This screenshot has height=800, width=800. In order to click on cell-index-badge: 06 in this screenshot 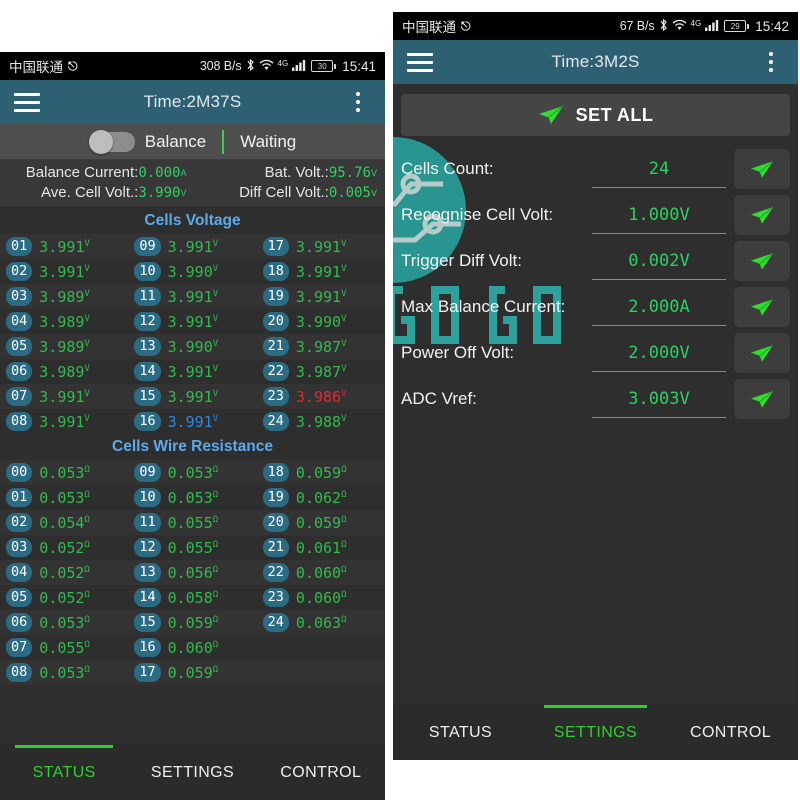, I will do `click(19, 371)`.